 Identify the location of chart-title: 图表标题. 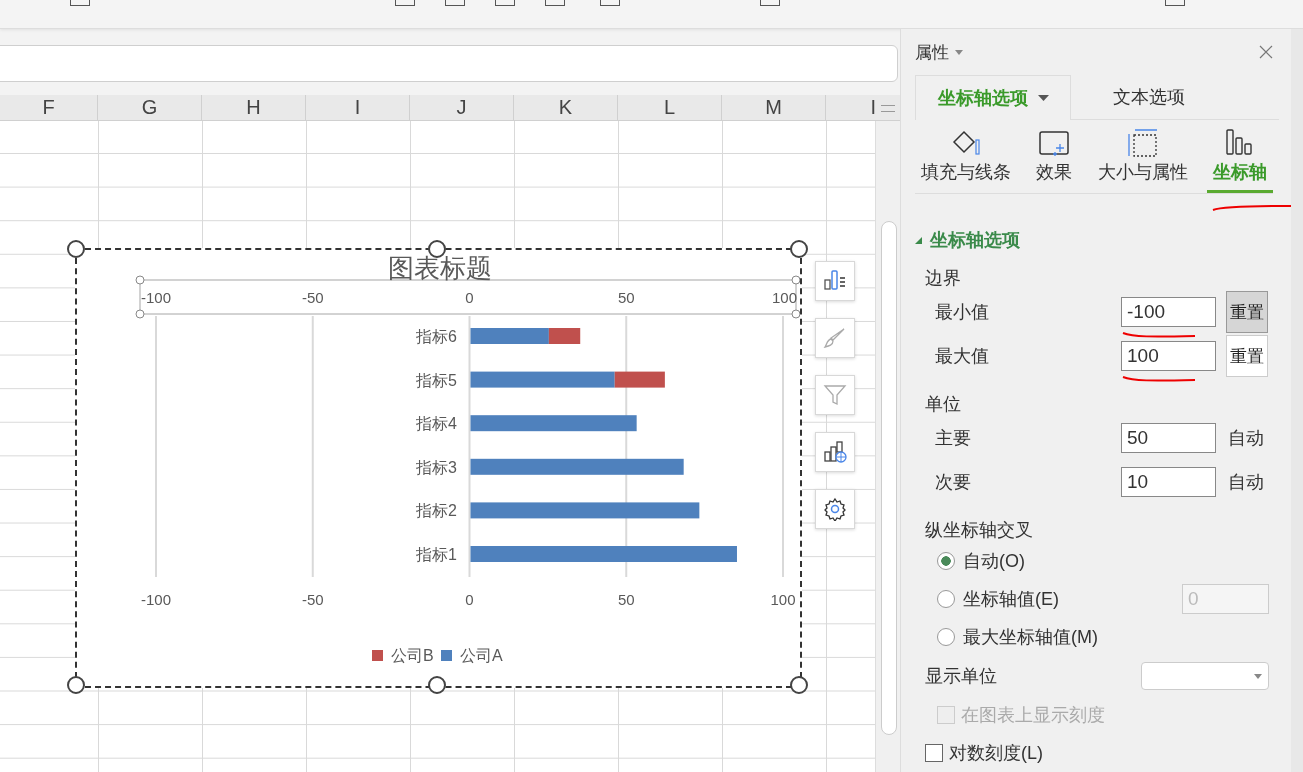
(440, 268).